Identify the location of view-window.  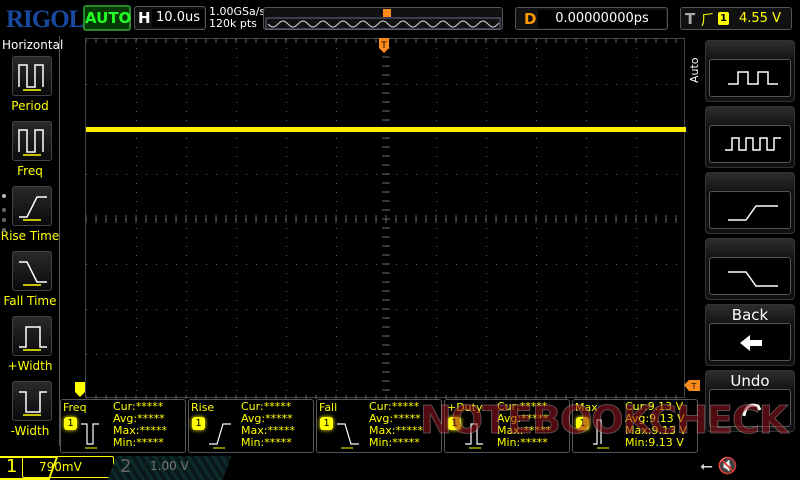
(383, 23).